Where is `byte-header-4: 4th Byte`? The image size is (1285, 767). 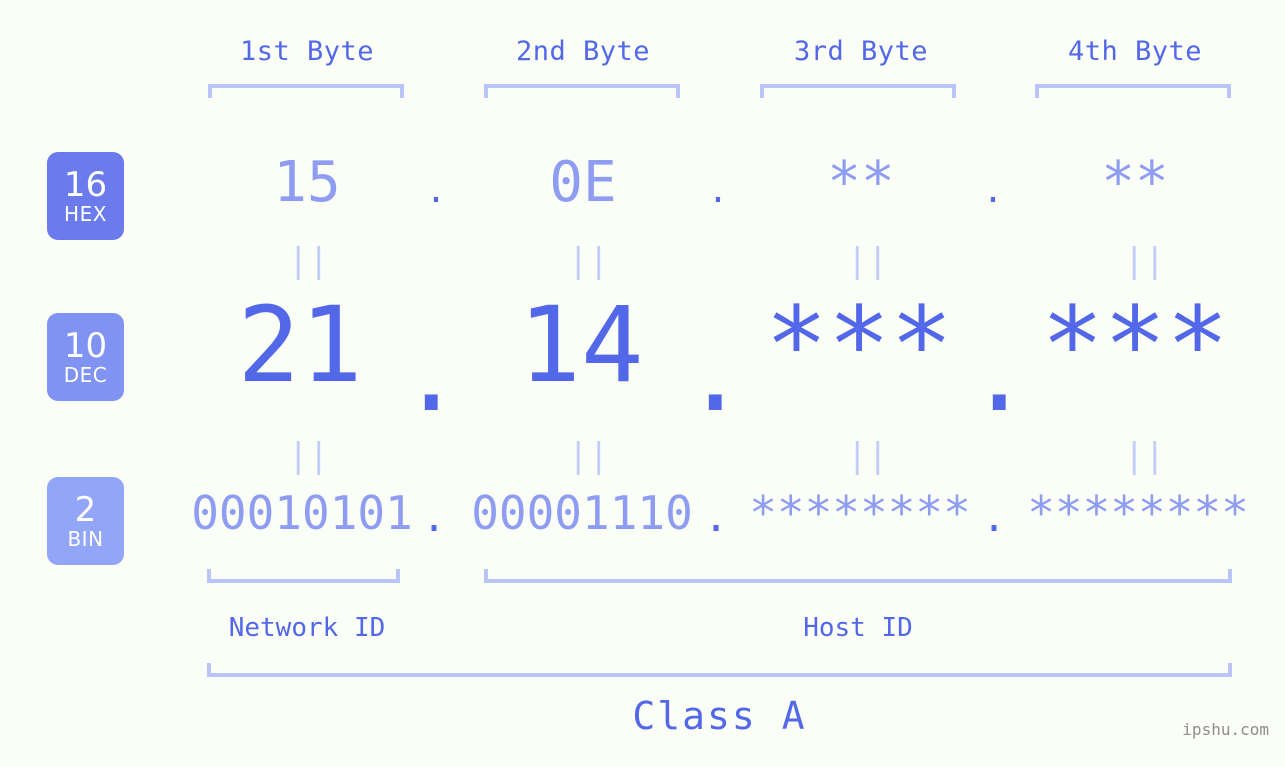
byte-header-4: 4th Byte is located at coordinates (1135, 51).